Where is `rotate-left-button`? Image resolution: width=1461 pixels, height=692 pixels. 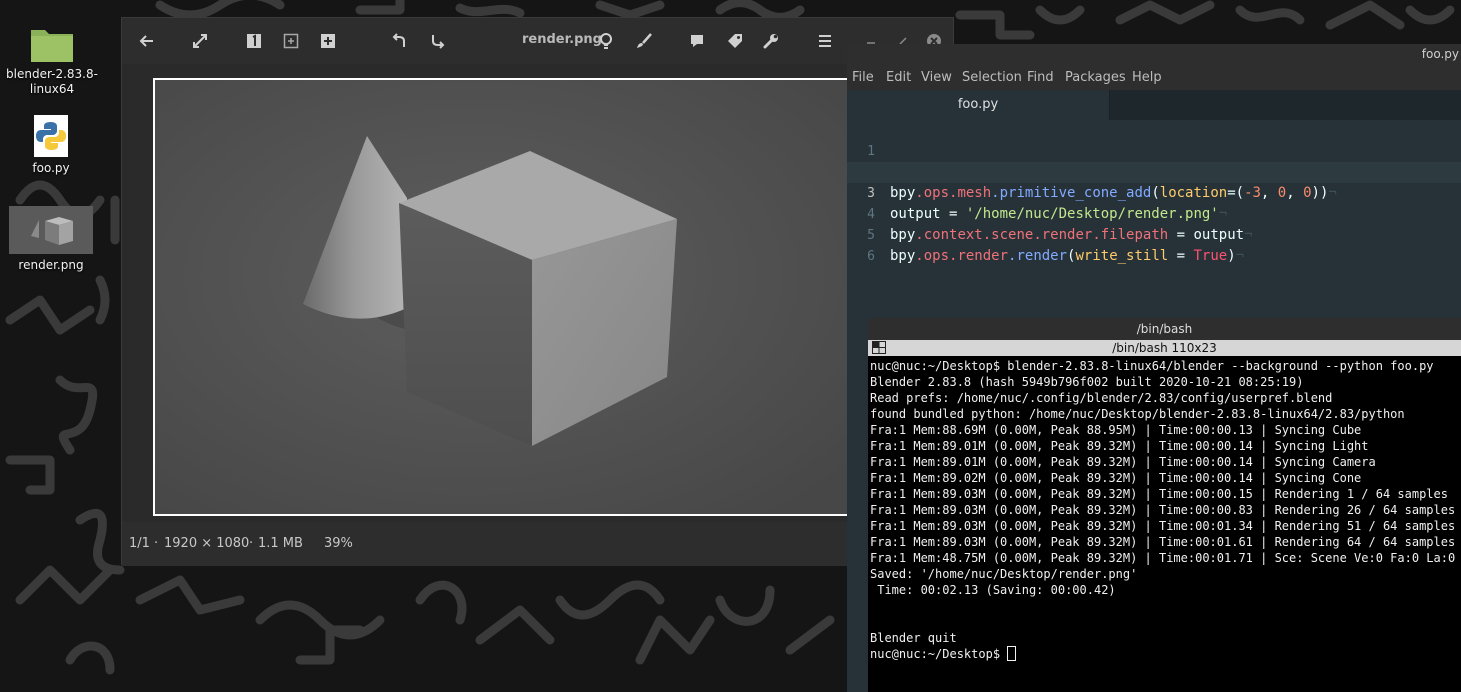
rotate-left-button is located at coordinates (399, 41).